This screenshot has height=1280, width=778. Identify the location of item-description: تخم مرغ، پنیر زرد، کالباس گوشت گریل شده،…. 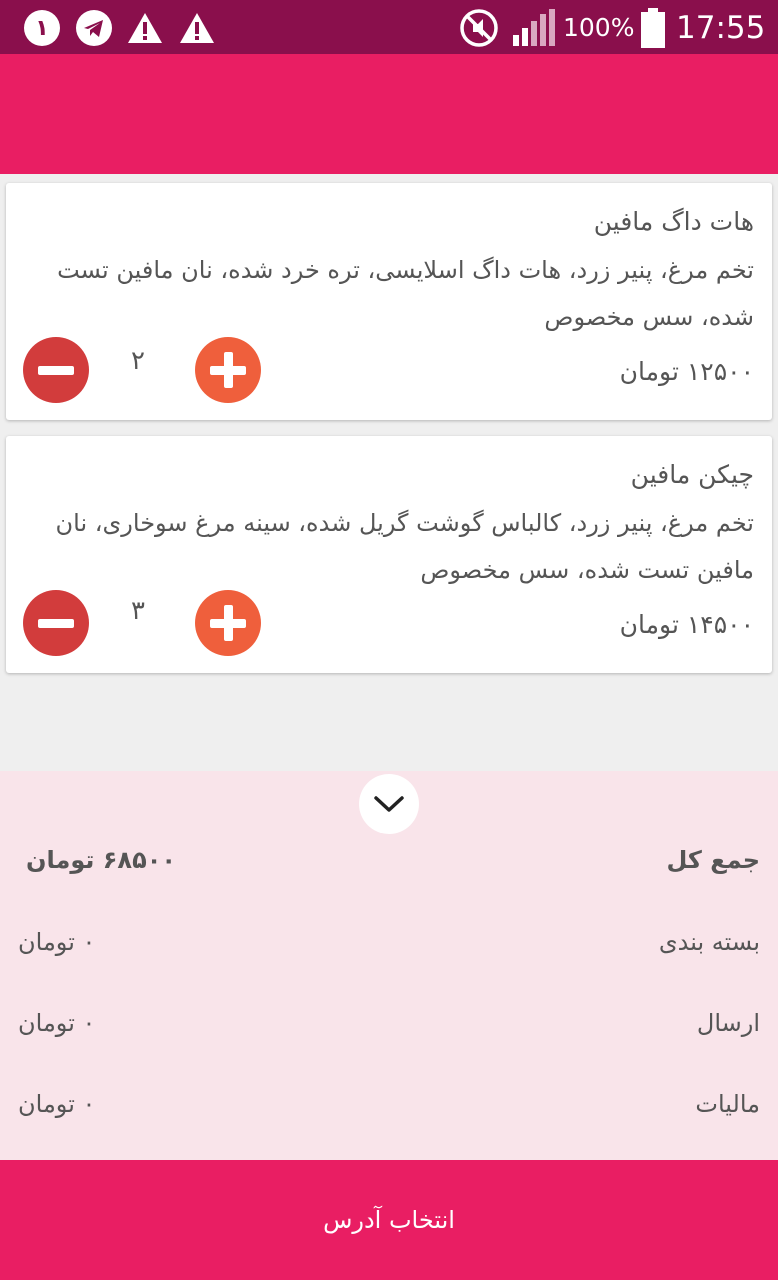
(404, 546).